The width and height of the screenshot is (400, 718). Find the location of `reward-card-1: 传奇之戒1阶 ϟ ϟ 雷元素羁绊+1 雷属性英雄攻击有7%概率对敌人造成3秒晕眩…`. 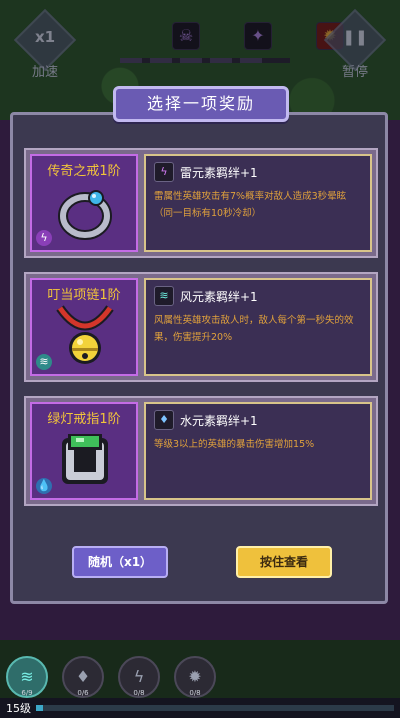

reward-card-1: 传奇之戒1阶 ϟ ϟ 雷元素羁绊+1 雷属性英雄攻击有7%概率对敌人造成3秒晕眩… is located at coordinates (201, 203).